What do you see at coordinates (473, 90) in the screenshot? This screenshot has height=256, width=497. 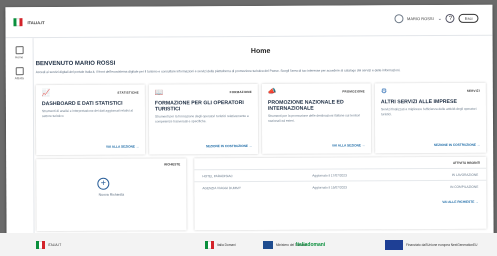 I see `card-tag: SERVIZI` at bounding box center [473, 90].